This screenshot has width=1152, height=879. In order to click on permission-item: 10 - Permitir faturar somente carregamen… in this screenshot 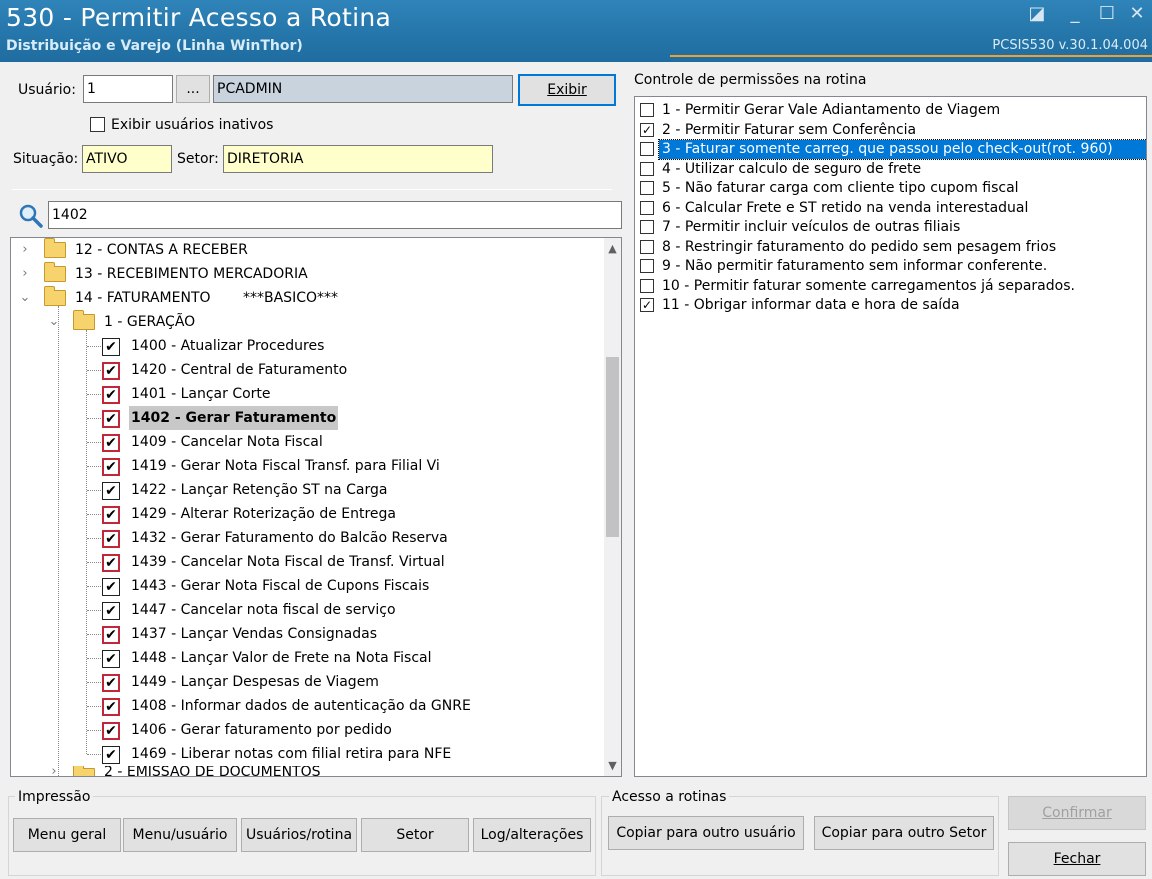, I will do `click(891, 286)`.